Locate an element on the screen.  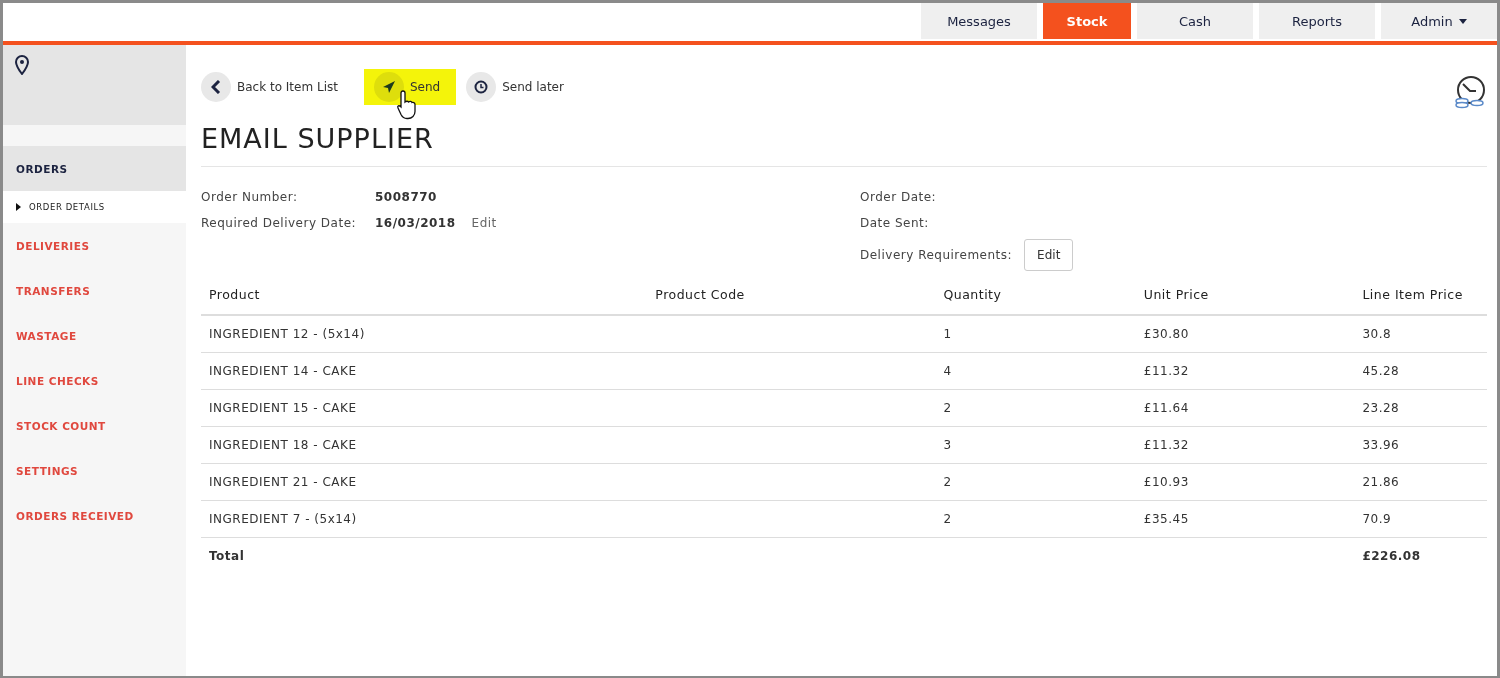
table-cell: £10.93 is located at coordinates (1245, 481).